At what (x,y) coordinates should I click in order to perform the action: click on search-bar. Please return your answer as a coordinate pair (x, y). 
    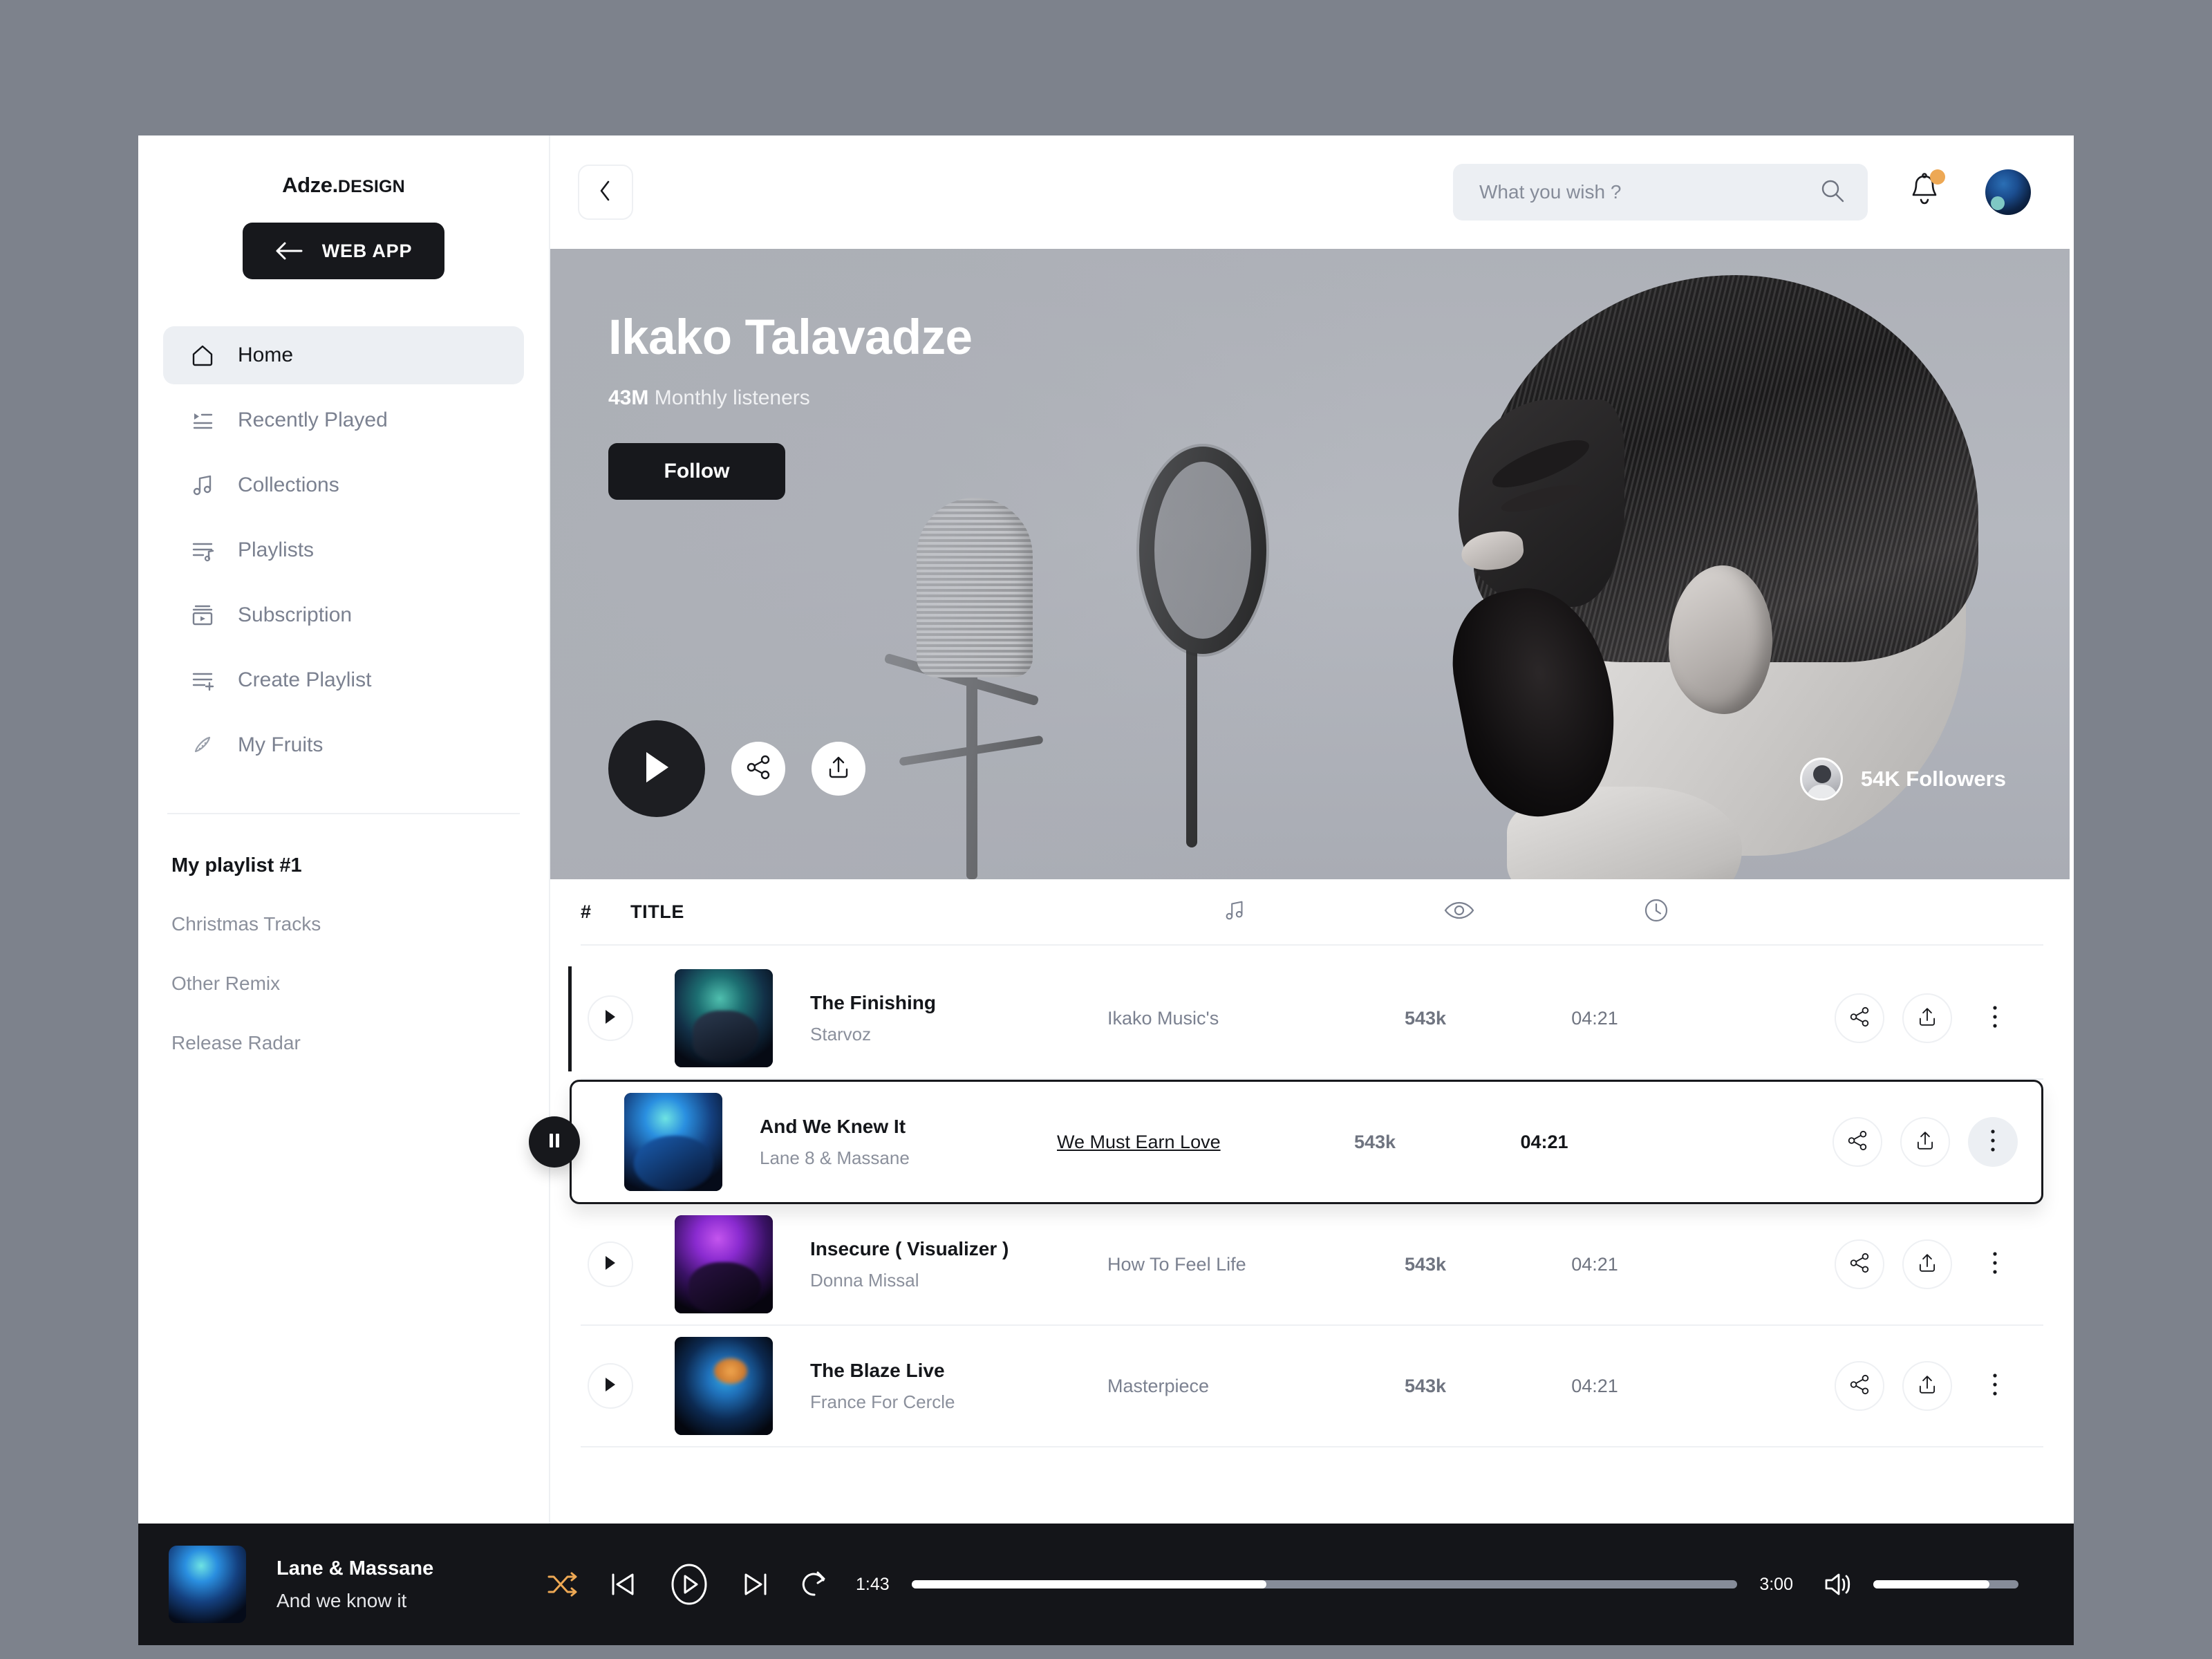
    Looking at the image, I should click on (1661, 192).